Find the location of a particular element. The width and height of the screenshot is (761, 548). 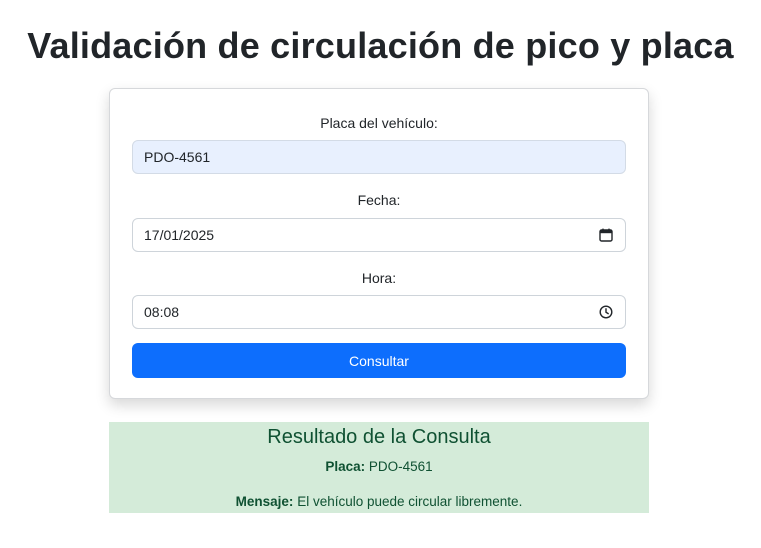

date-input-value: 17/01/2025 is located at coordinates (179, 235).